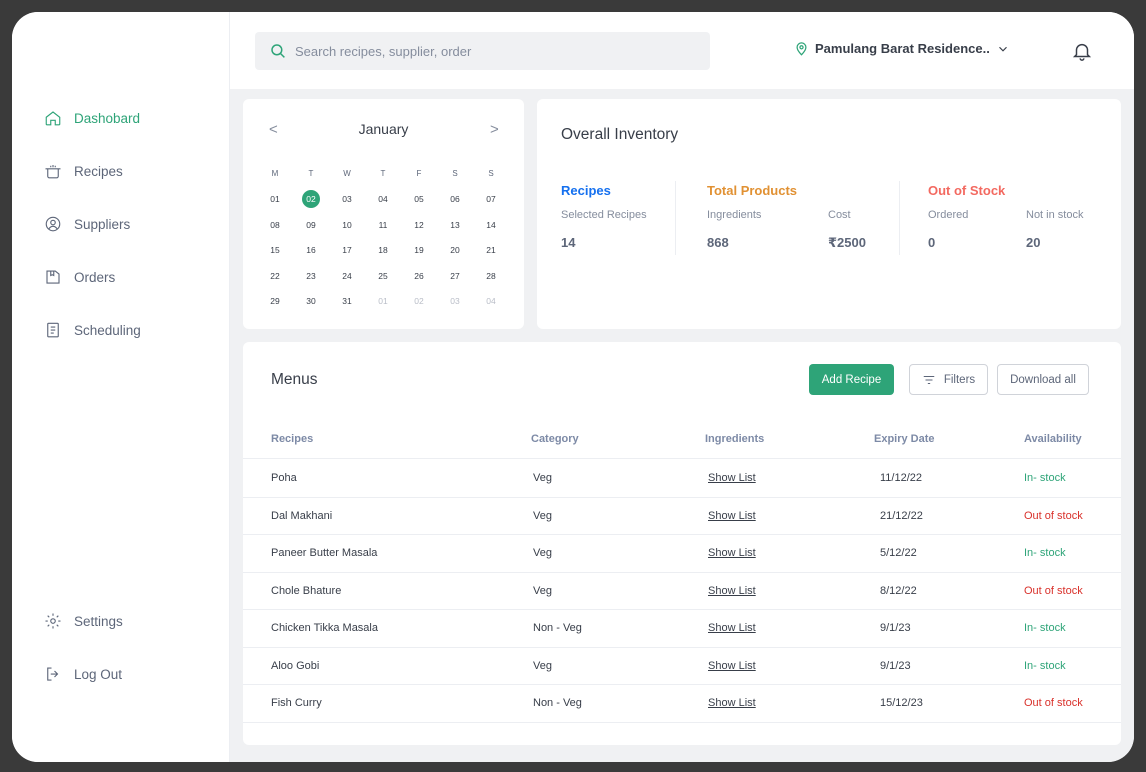 This screenshot has width=1146, height=772. What do you see at coordinates (1043, 379) in the screenshot?
I see `download-all-button: Download all` at bounding box center [1043, 379].